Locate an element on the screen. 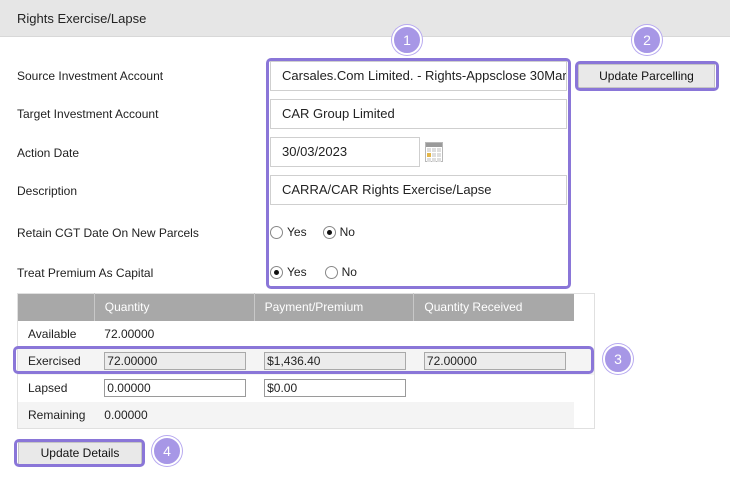 Image resolution: width=730 pixels, height=479 pixels. row-label: Remaining is located at coordinates (56, 415).